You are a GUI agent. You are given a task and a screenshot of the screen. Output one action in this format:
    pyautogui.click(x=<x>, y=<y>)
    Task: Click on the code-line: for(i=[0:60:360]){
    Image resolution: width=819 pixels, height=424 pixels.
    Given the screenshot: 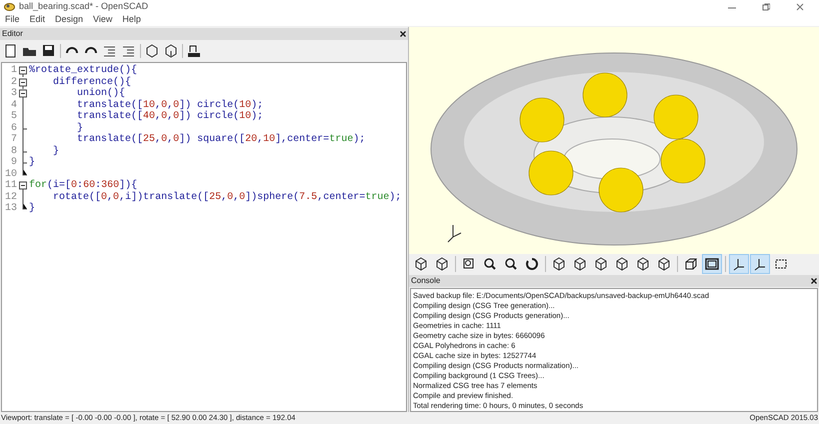 What is the action you would take?
    pyautogui.click(x=83, y=186)
    